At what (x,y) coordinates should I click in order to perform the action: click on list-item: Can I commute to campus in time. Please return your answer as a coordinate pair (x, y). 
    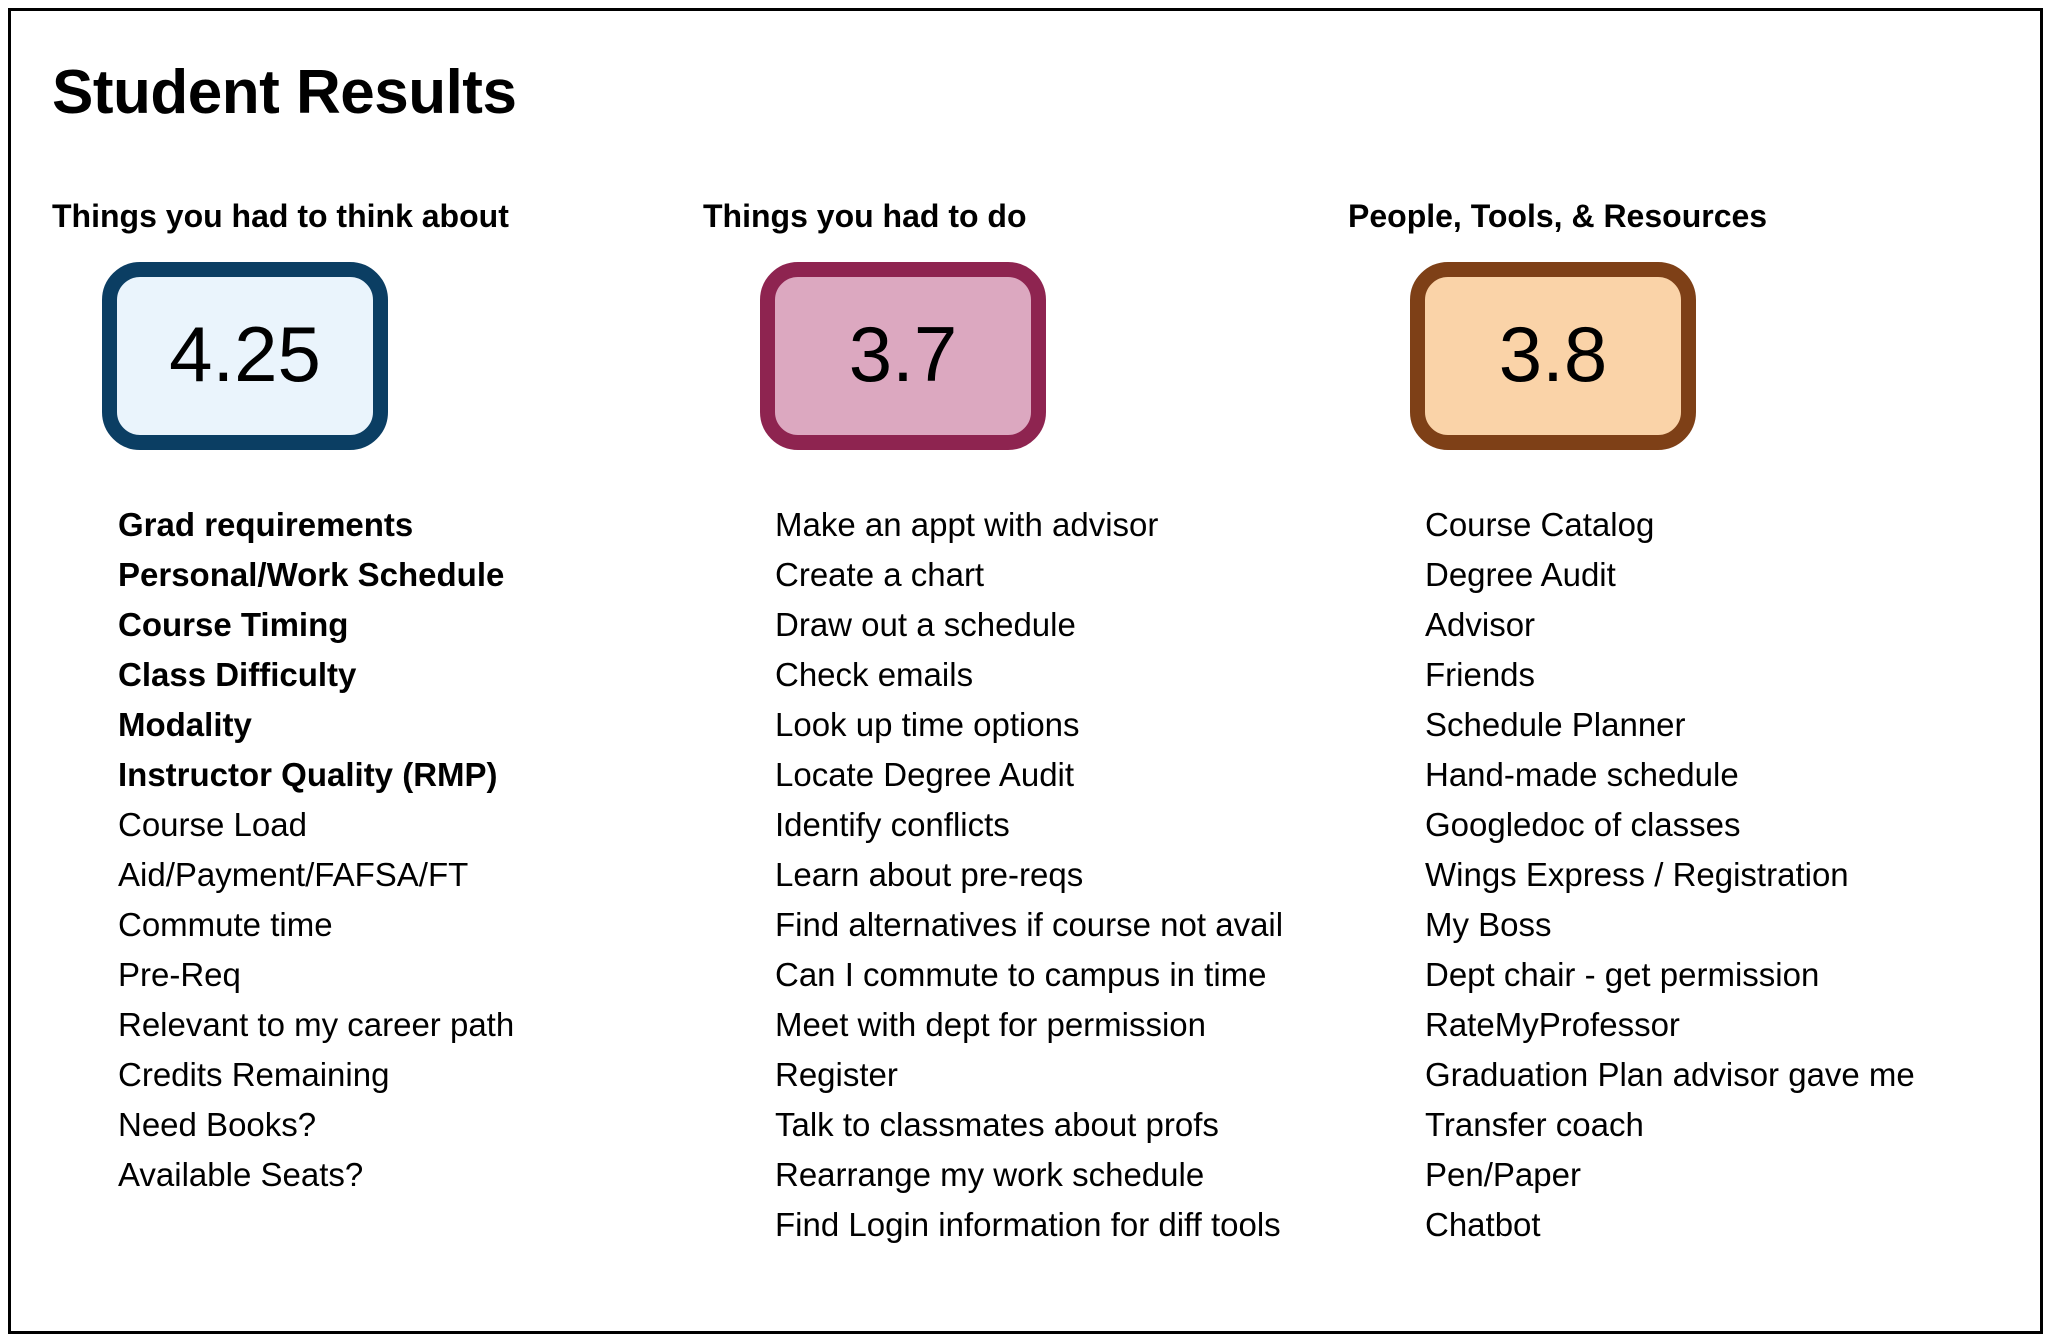
    Looking at the image, I should click on (1021, 974).